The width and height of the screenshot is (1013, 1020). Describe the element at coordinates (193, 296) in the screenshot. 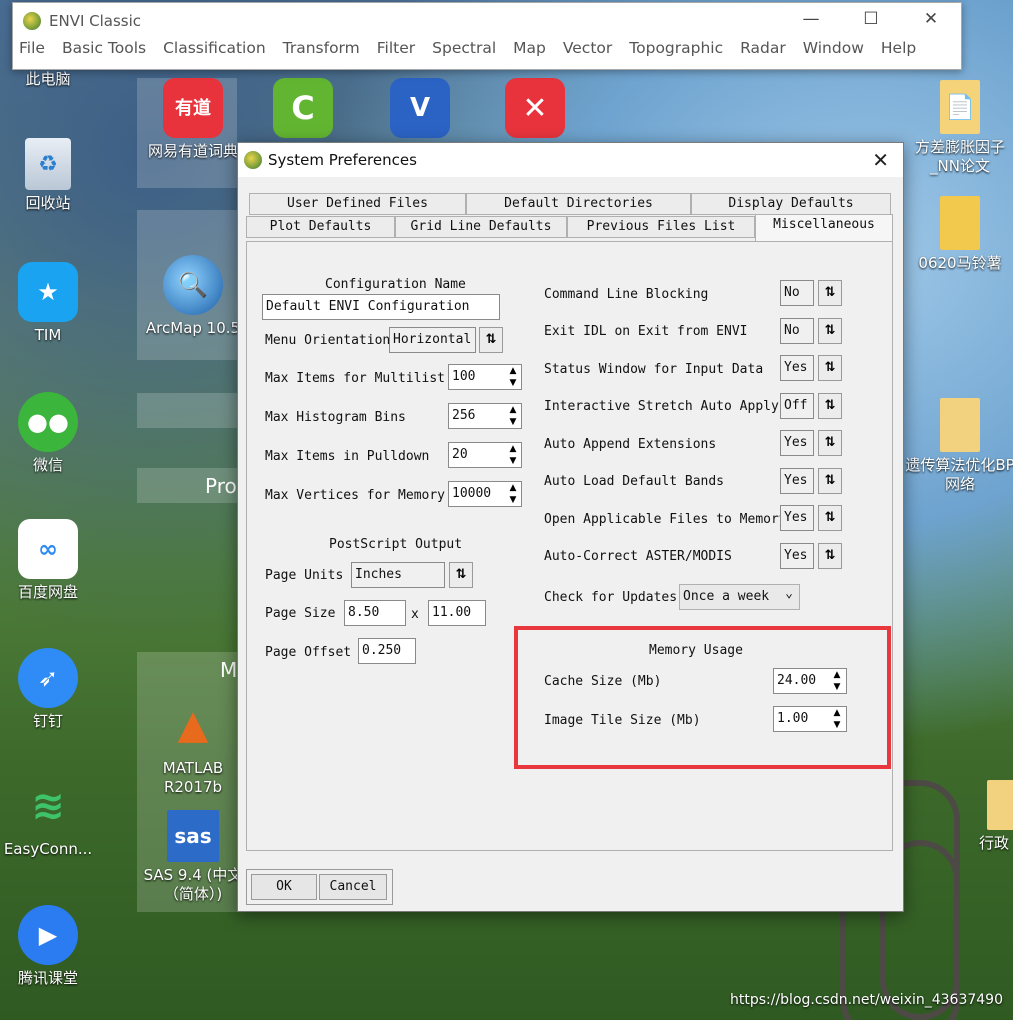

I see `desktop-icon-arcmap: 🔍 ArcMap 10.5` at that location.